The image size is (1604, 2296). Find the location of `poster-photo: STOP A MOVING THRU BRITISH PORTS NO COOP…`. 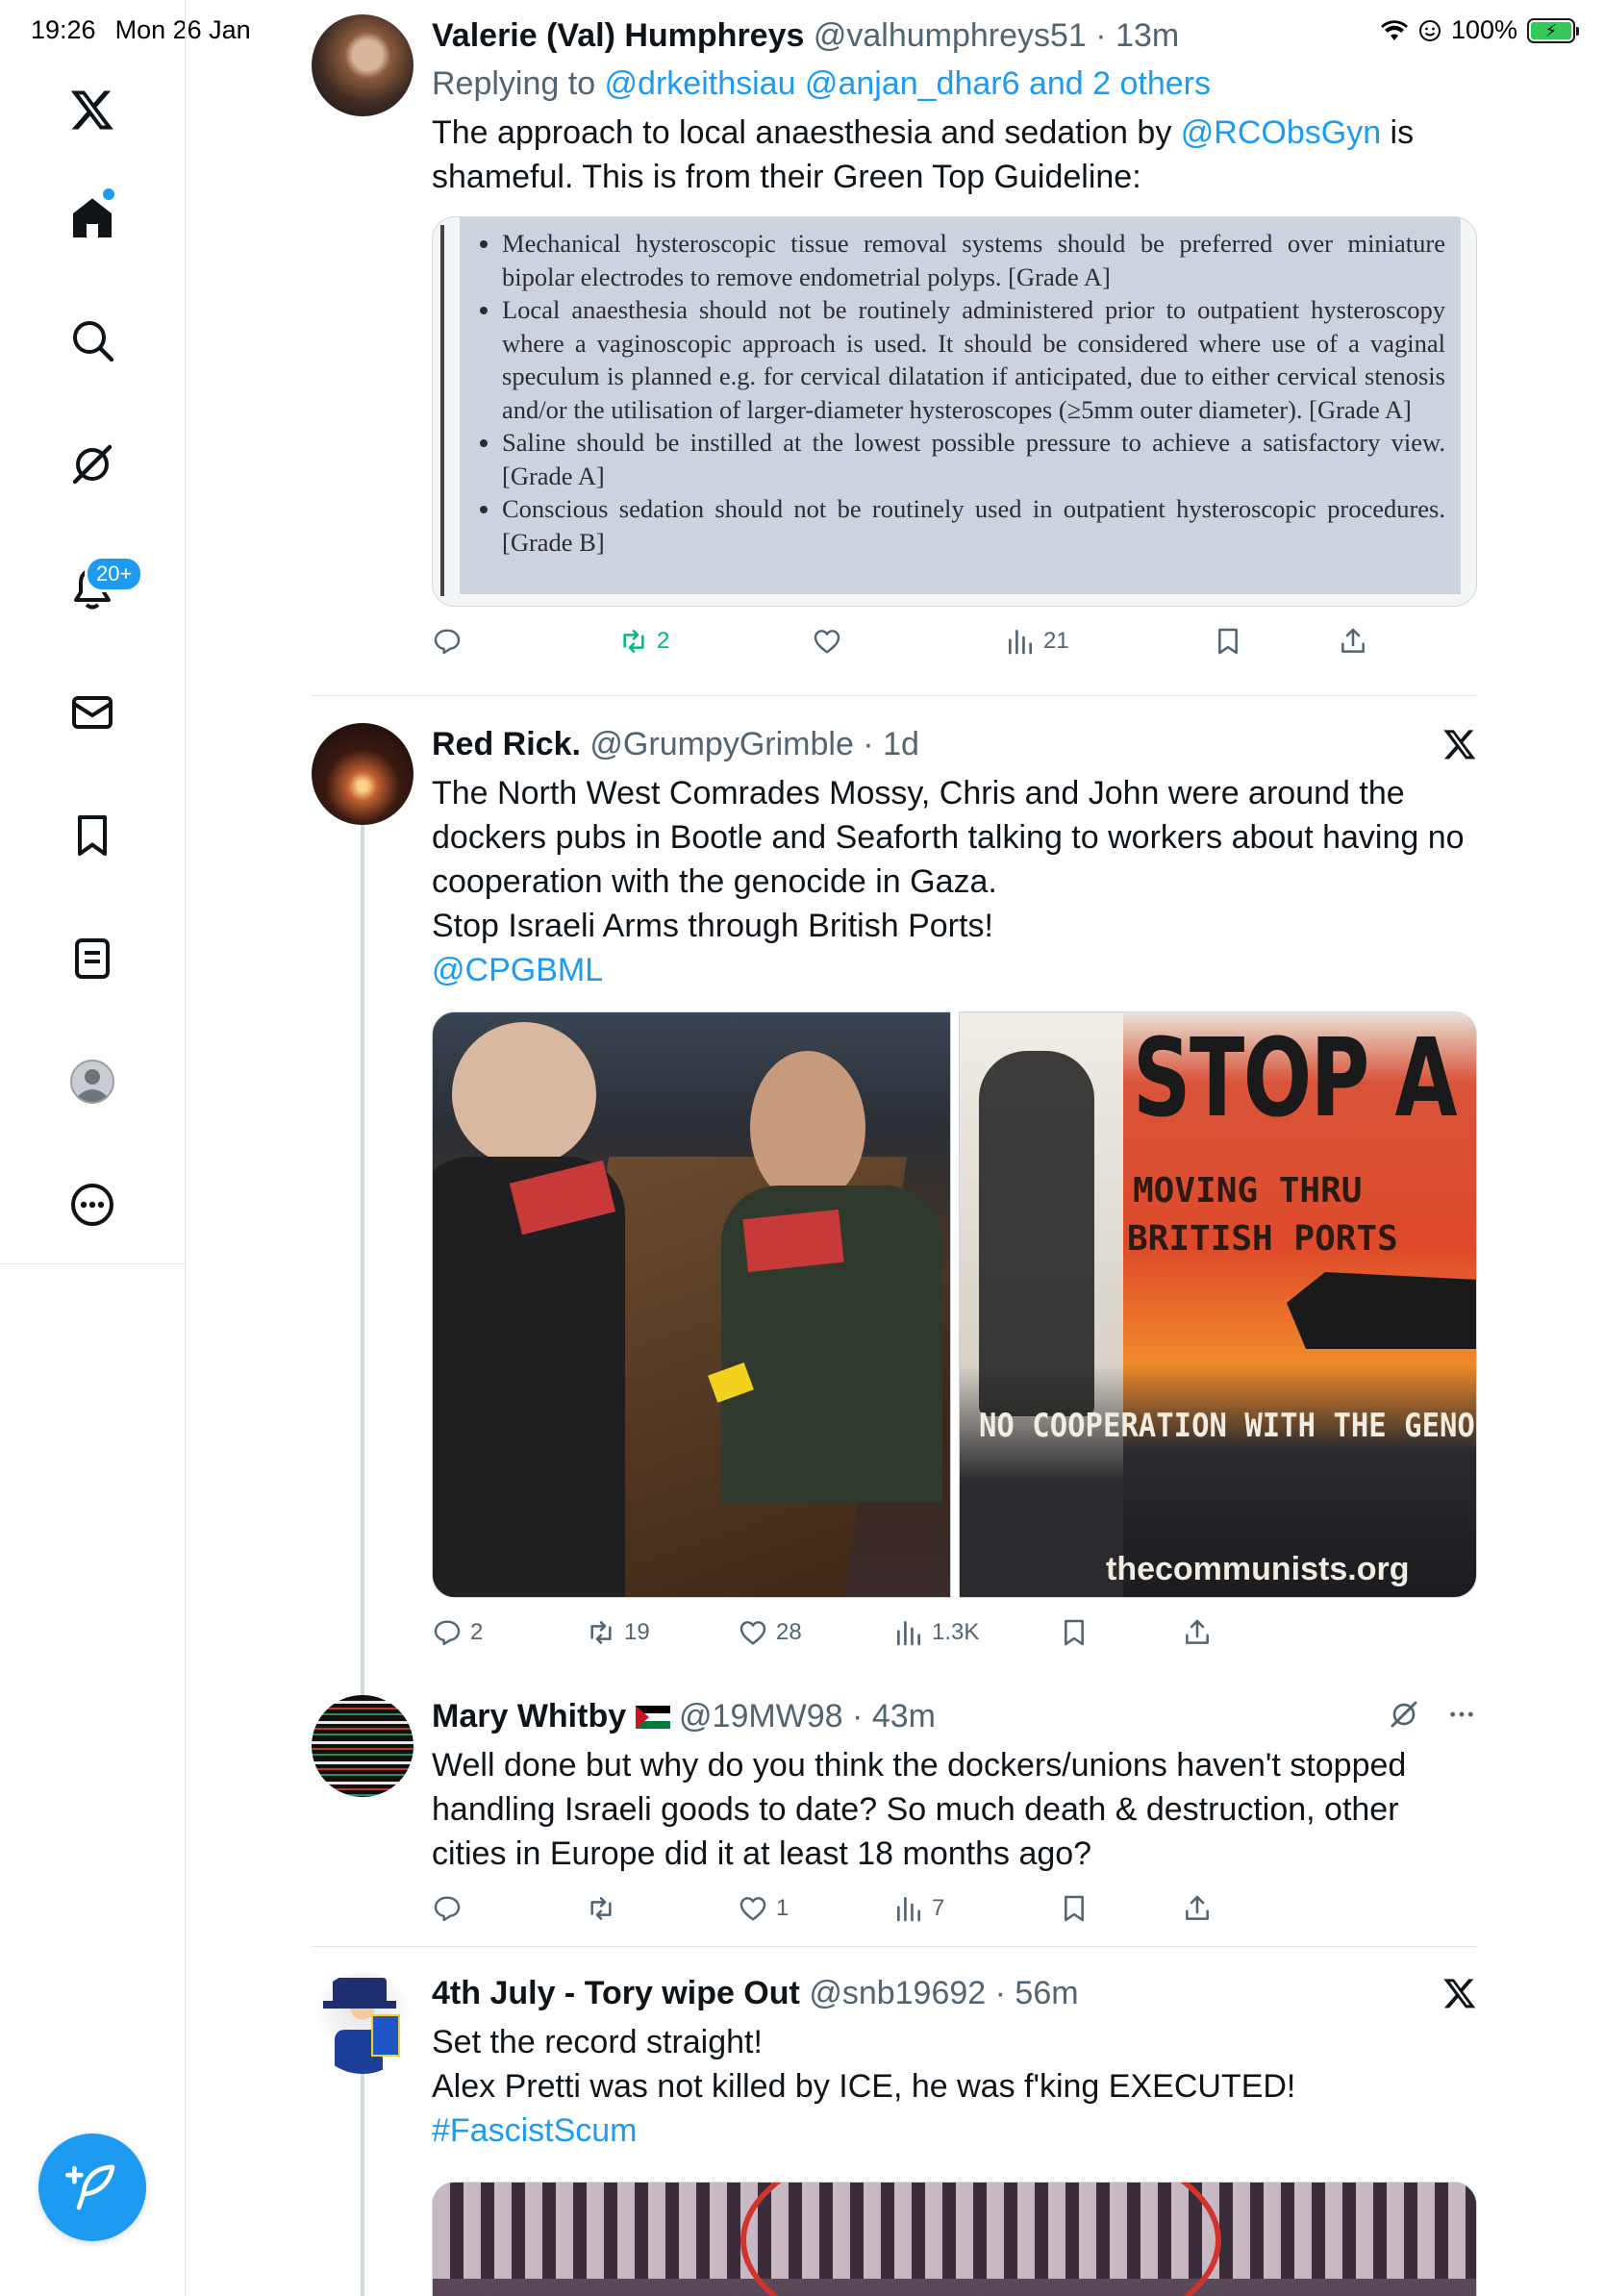

poster-photo: STOP A MOVING THRU BRITISH PORTS NO COOP… is located at coordinates (1218, 1304).